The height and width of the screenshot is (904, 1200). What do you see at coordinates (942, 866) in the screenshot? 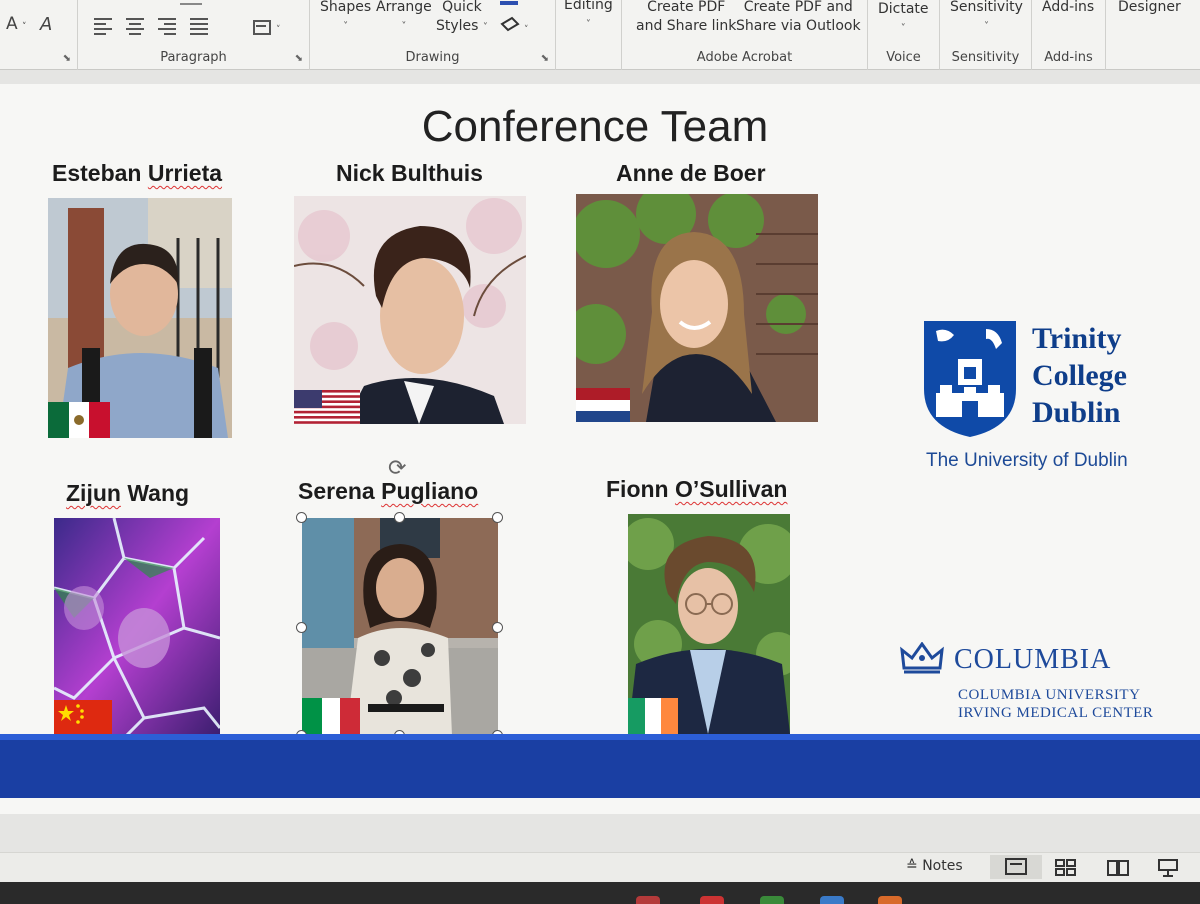
I see `notes-label: Notes` at bounding box center [942, 866].